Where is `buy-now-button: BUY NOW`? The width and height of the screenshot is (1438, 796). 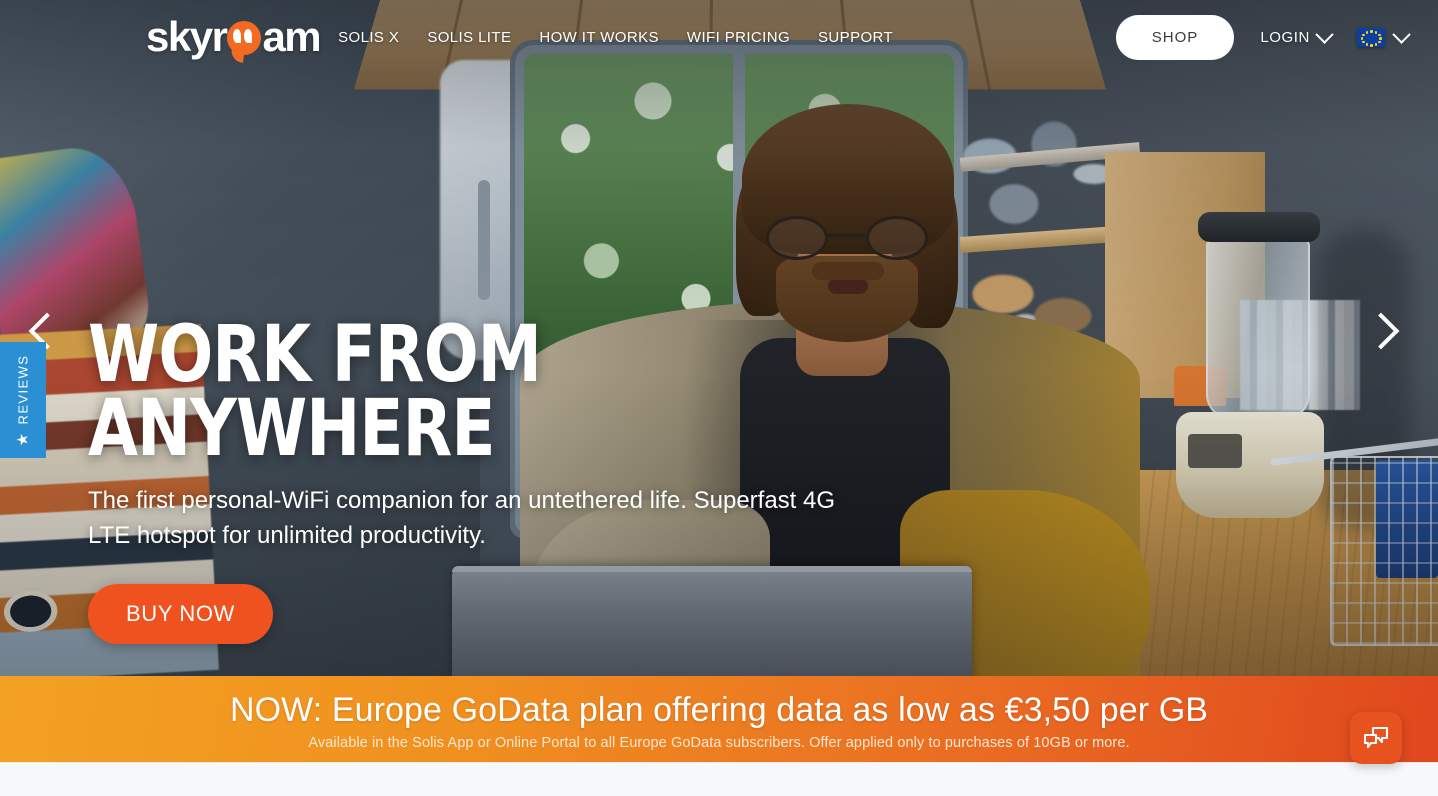
buy-now-button: BUY NOW is located at coordinates (180, 613).